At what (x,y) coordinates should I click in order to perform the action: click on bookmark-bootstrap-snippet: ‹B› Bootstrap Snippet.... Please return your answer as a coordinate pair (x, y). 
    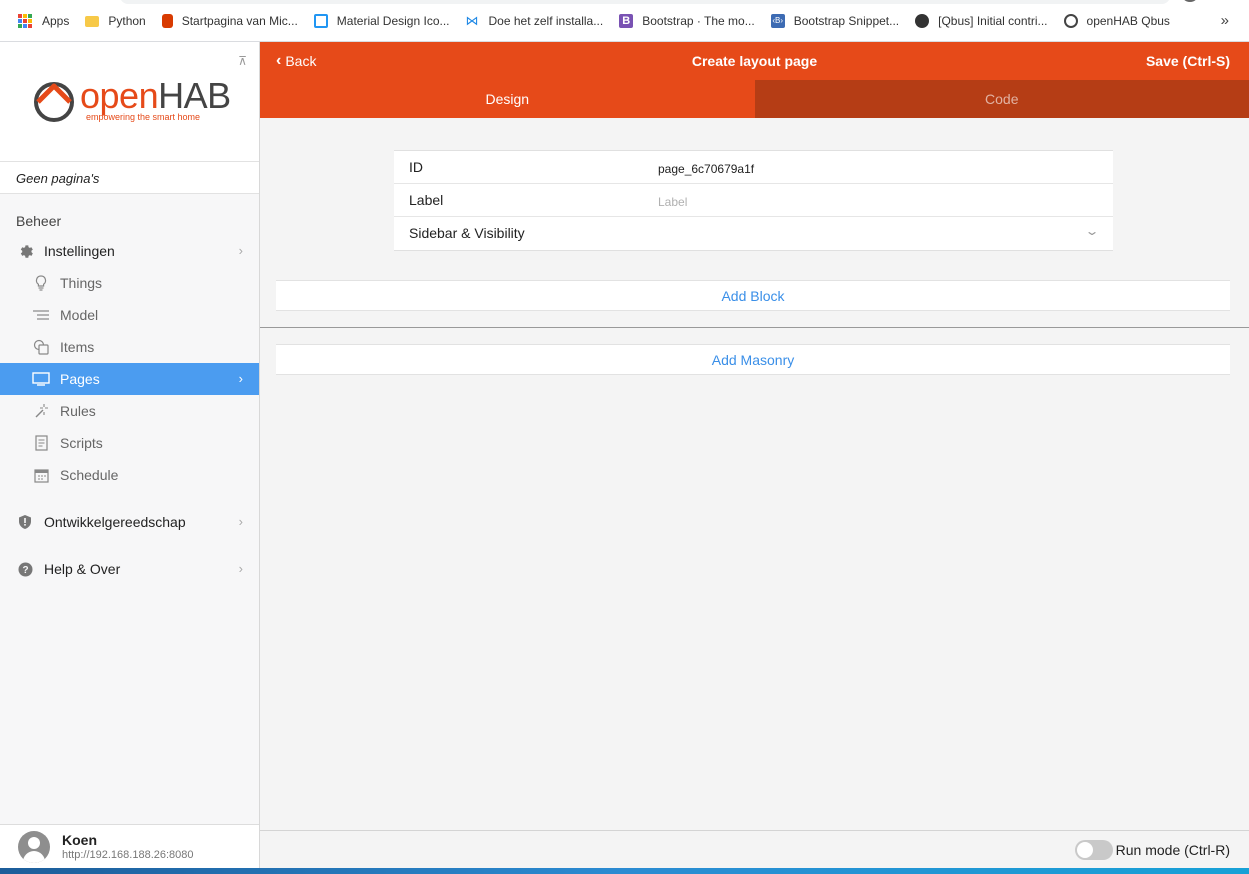
    Looking at the image, I should click on (835, 21).